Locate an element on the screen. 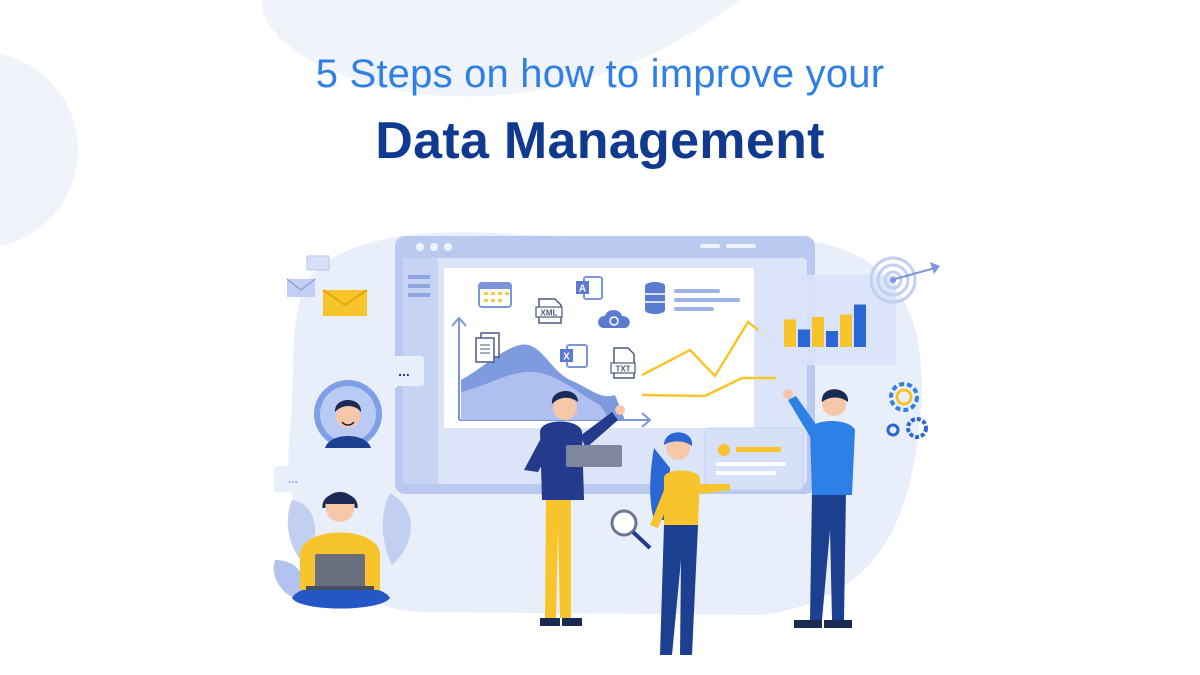 The width and height of the screenshot is (1200, 675). calendar-icon is located at coordinates (495, 295).